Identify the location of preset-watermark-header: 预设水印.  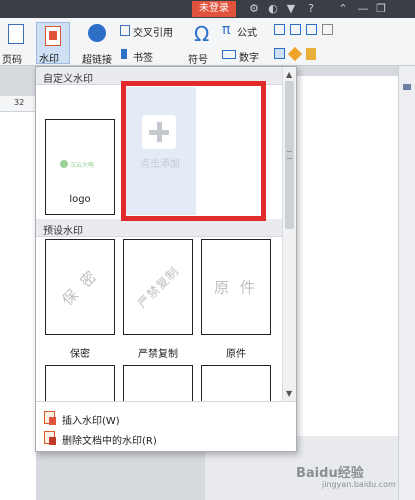
(159, 228).